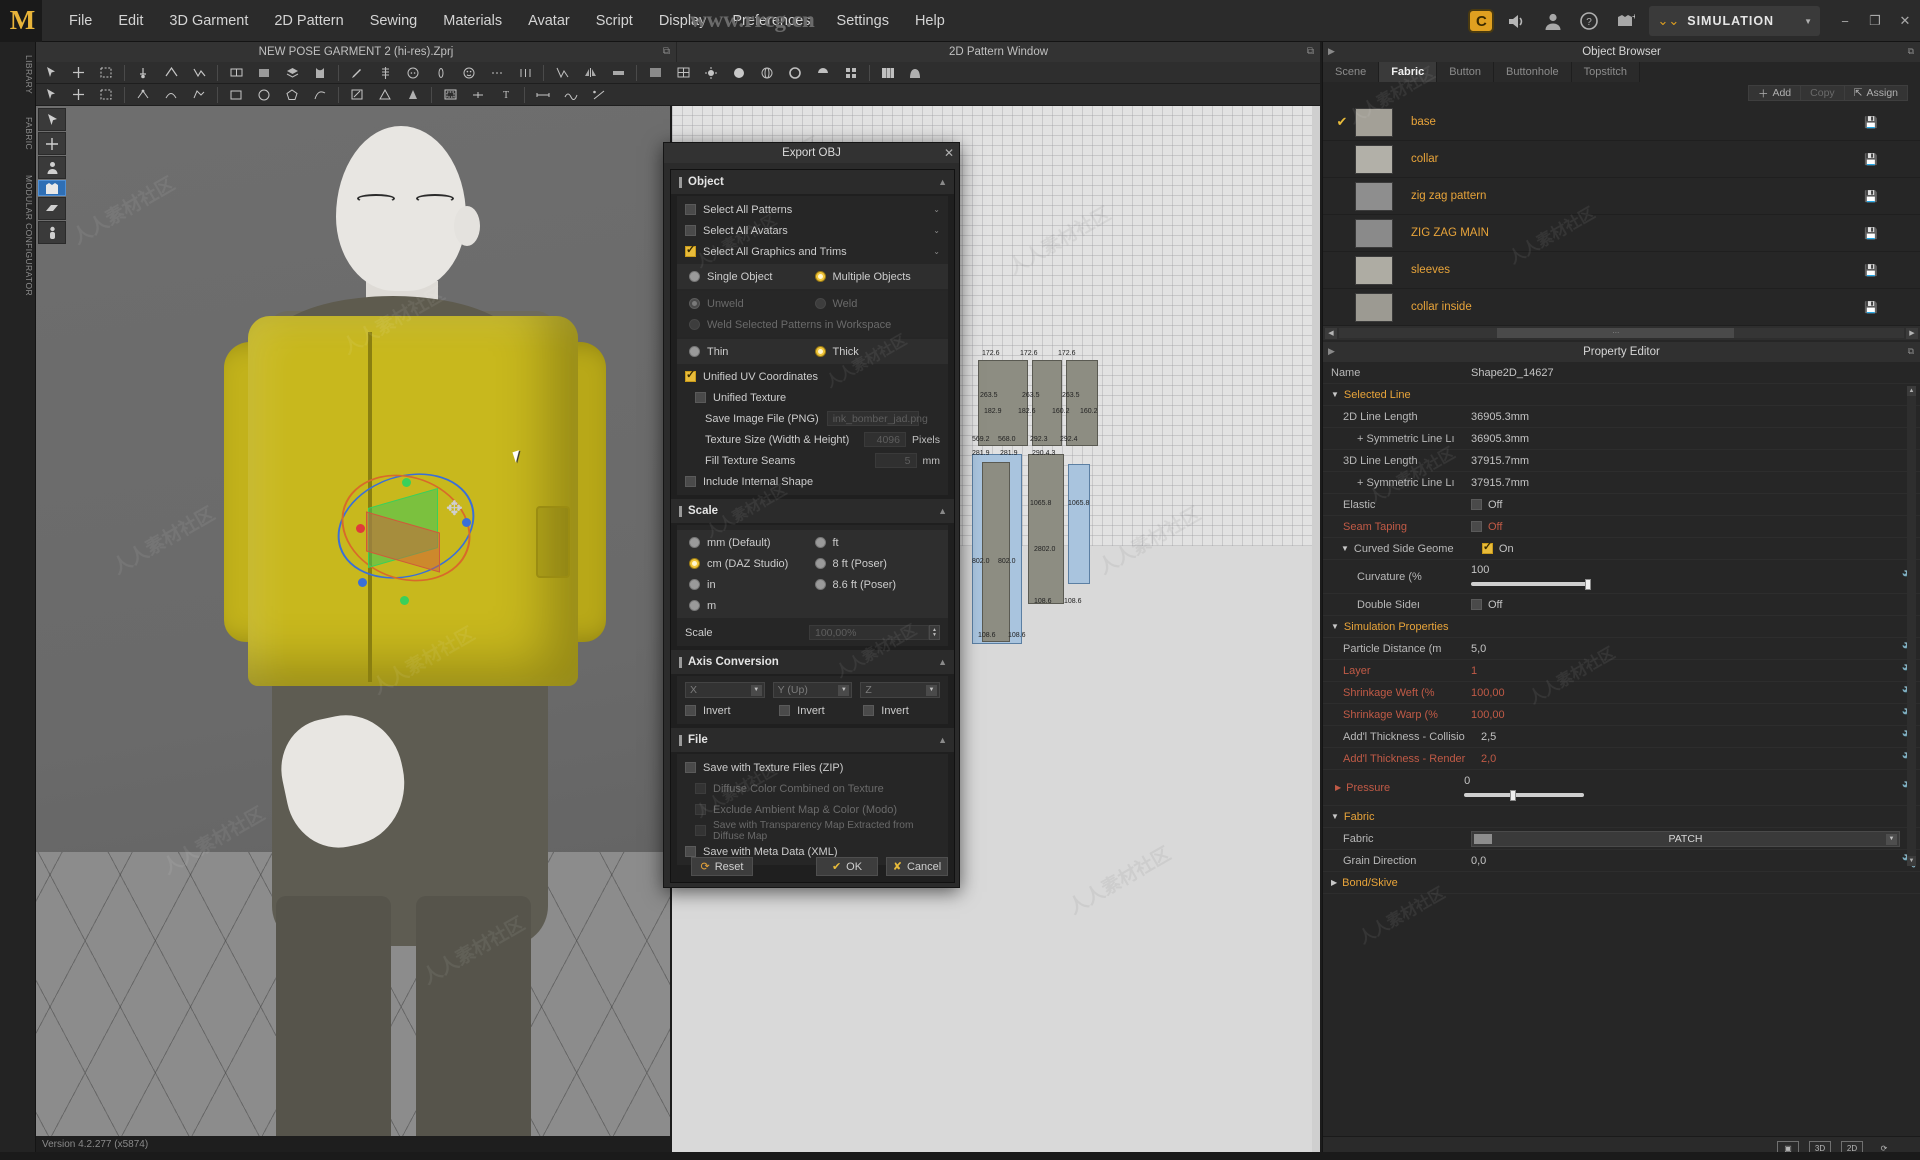 This screenshot has width=1920, height=1160. What do you see at coordinates (52, 167) in the screenshot?
I see `avatar-icon` at bounding box center [52, 167].